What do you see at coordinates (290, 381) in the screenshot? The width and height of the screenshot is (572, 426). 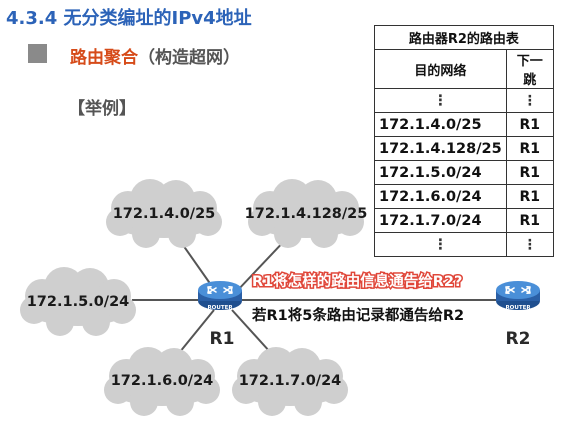 I see `network-label: 172.1.7.0/24` at bounding box center [290, 381].